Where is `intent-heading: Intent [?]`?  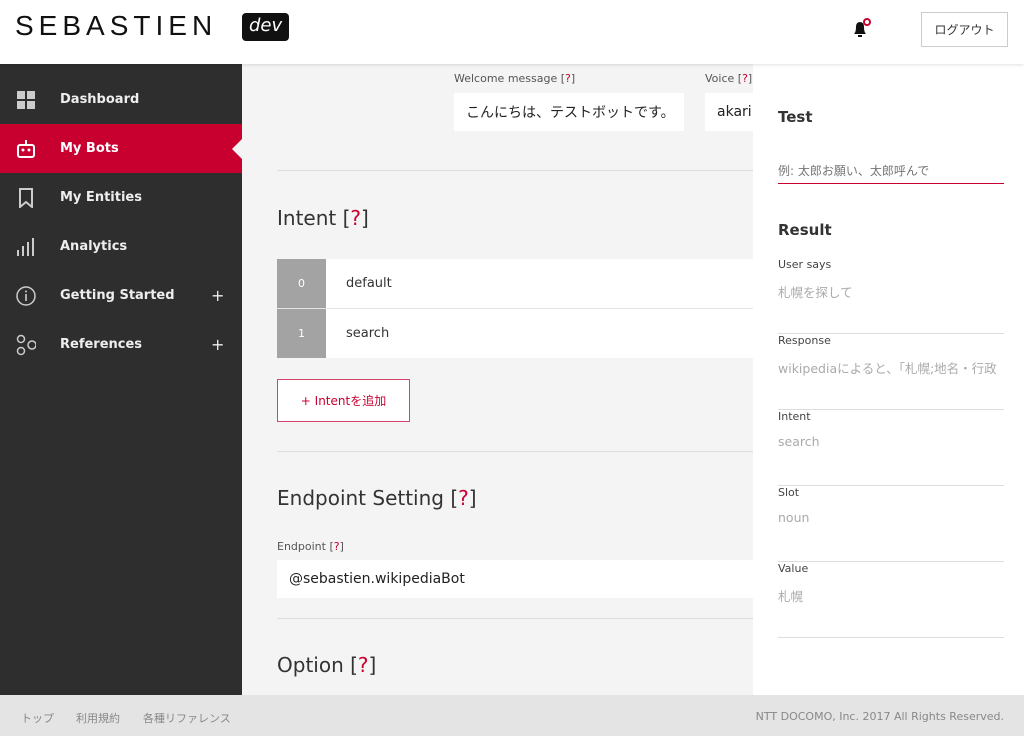 intent-heading: Intent [?] is located at coordinates (323, 218).